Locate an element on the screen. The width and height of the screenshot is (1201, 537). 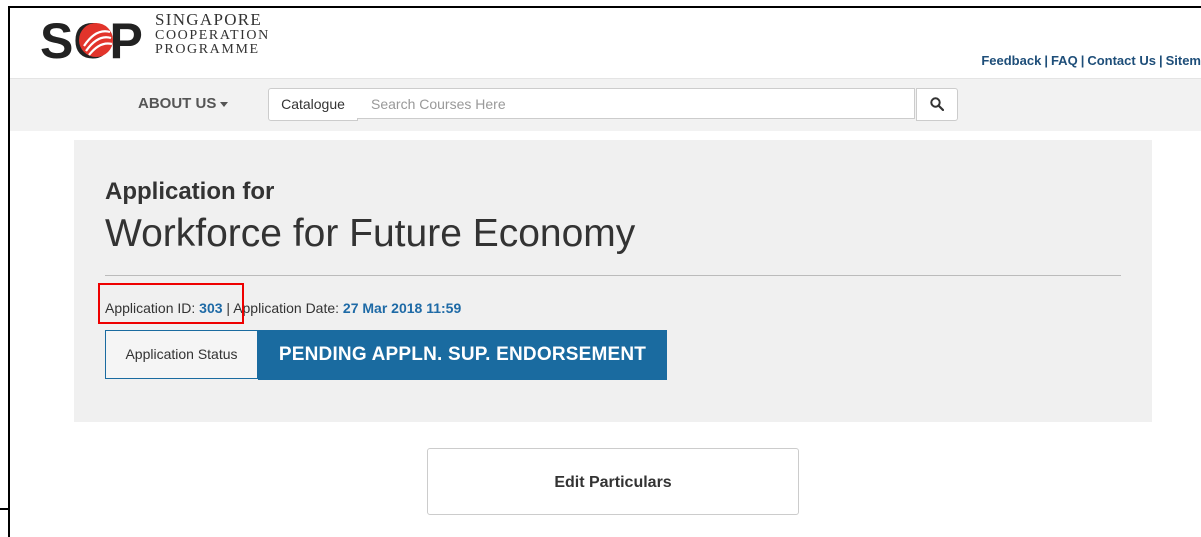
search-button is located at coordinates (937, 104).